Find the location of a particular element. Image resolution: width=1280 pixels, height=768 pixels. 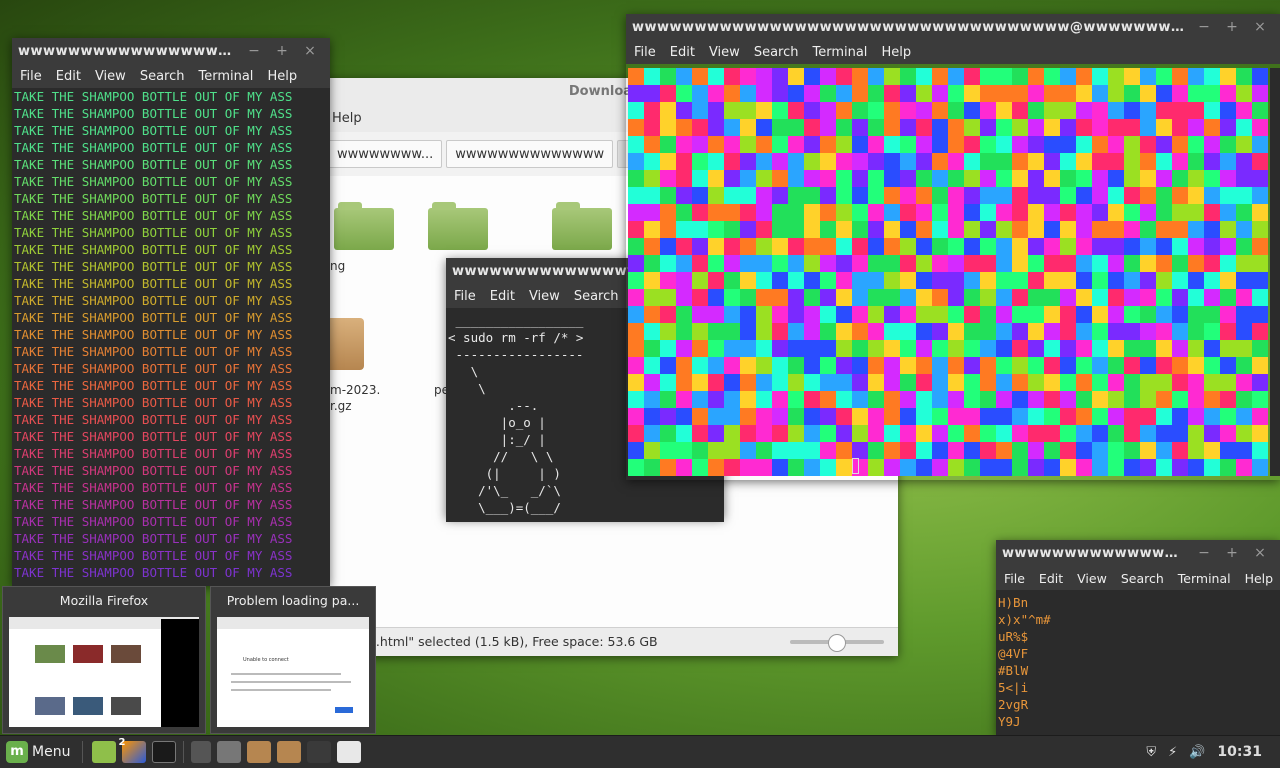

output-line: Y9J is located at coordinates (1009, 721).